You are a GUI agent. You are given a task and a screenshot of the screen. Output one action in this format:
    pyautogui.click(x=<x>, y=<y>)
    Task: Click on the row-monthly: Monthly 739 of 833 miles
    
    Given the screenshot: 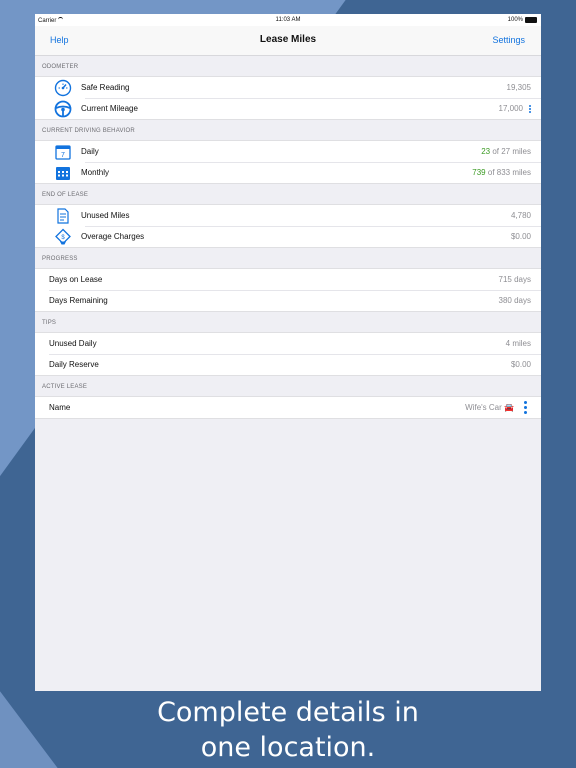 What is the action you would take?
    pyautogui.click(x=288, y=172)
    